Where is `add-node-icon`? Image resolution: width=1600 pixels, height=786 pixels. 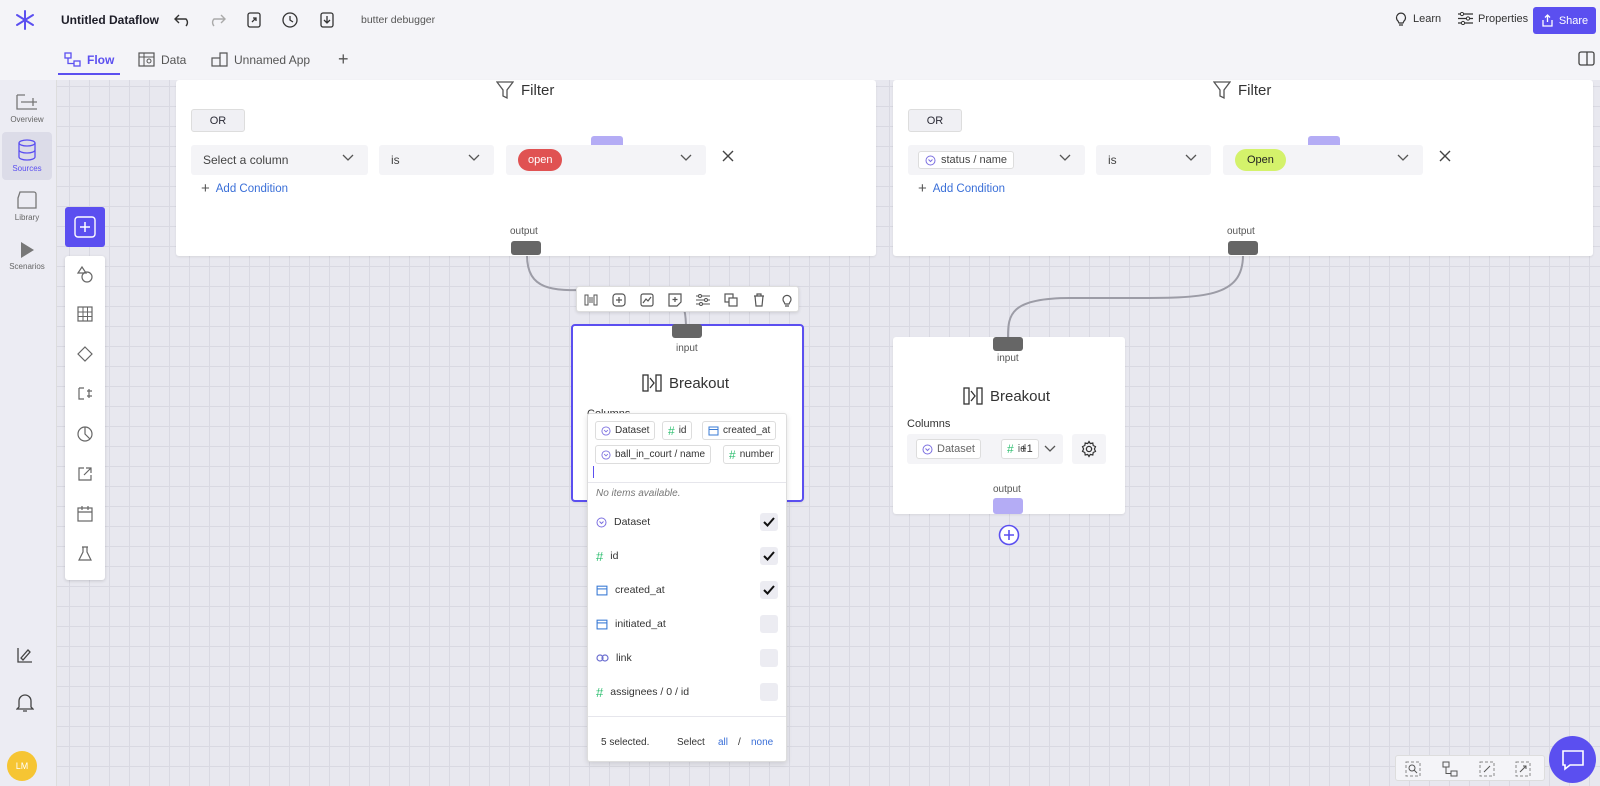
add-node-icon is located at coordinates (619, 300).